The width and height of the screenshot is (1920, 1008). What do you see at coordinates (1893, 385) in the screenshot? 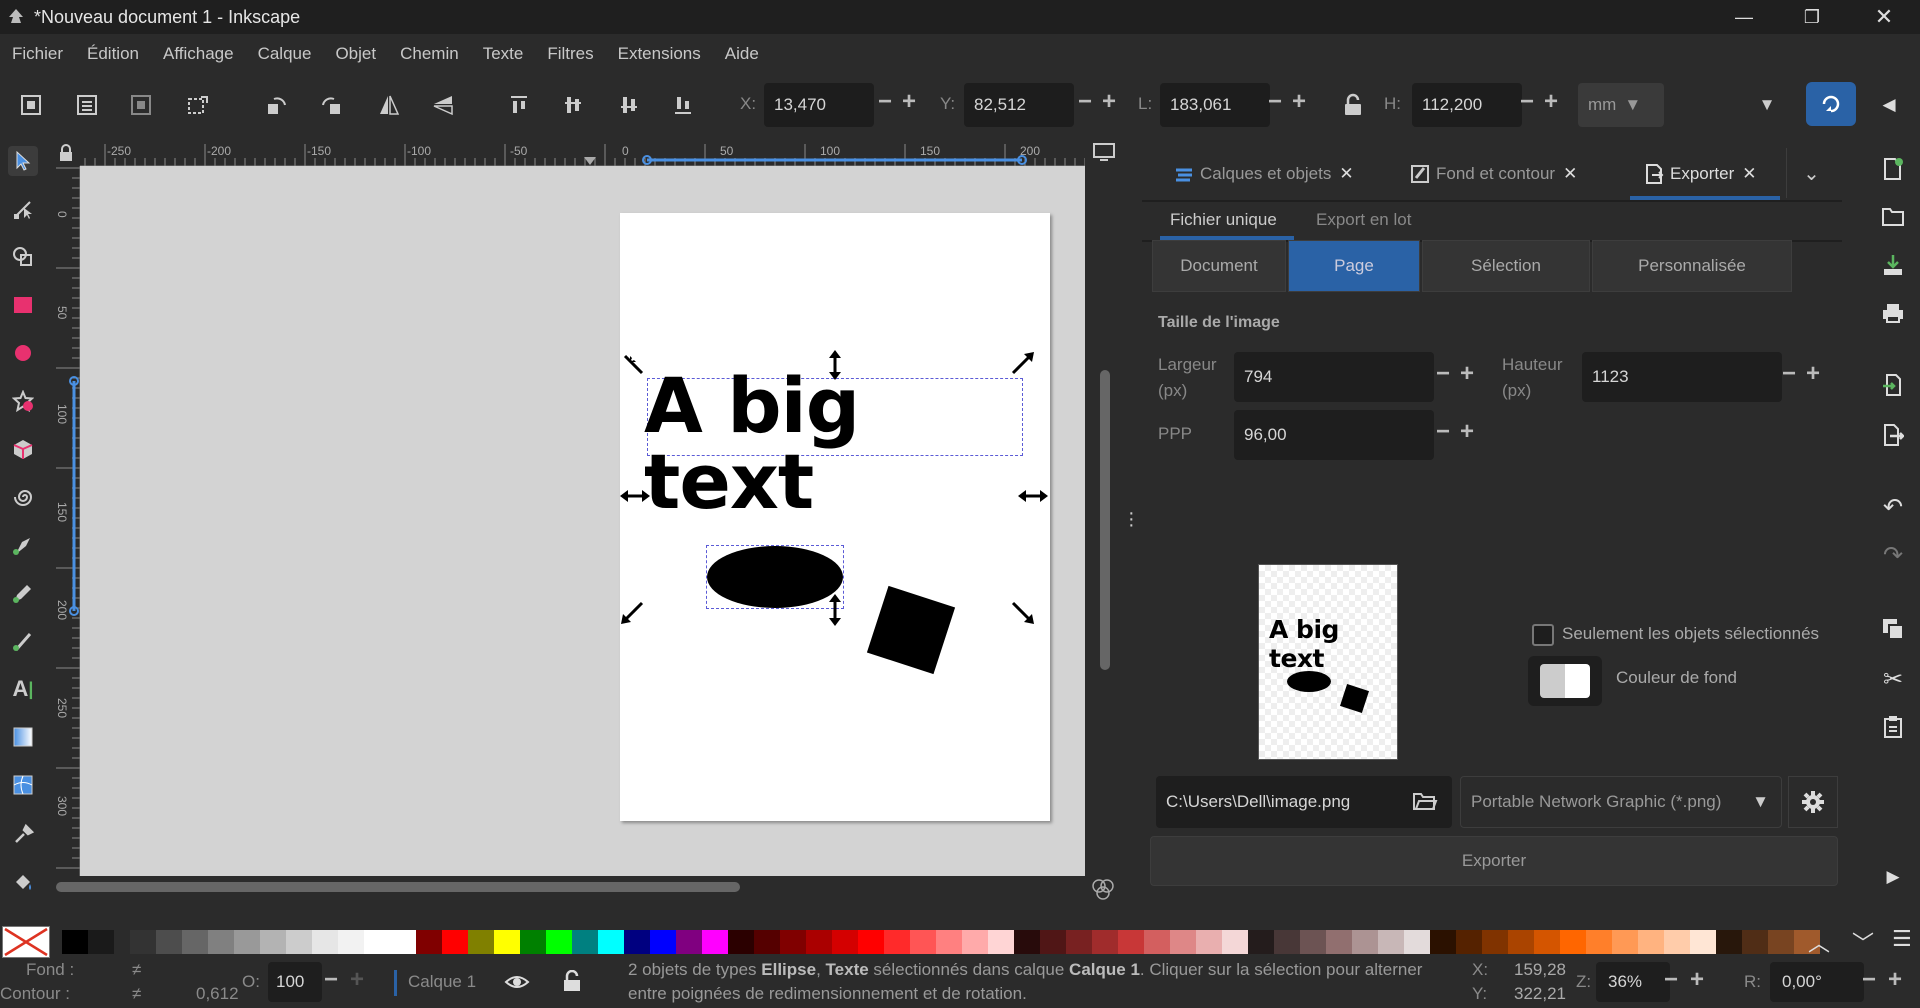
I see `import-icon` at bounding box center [1893, 385].